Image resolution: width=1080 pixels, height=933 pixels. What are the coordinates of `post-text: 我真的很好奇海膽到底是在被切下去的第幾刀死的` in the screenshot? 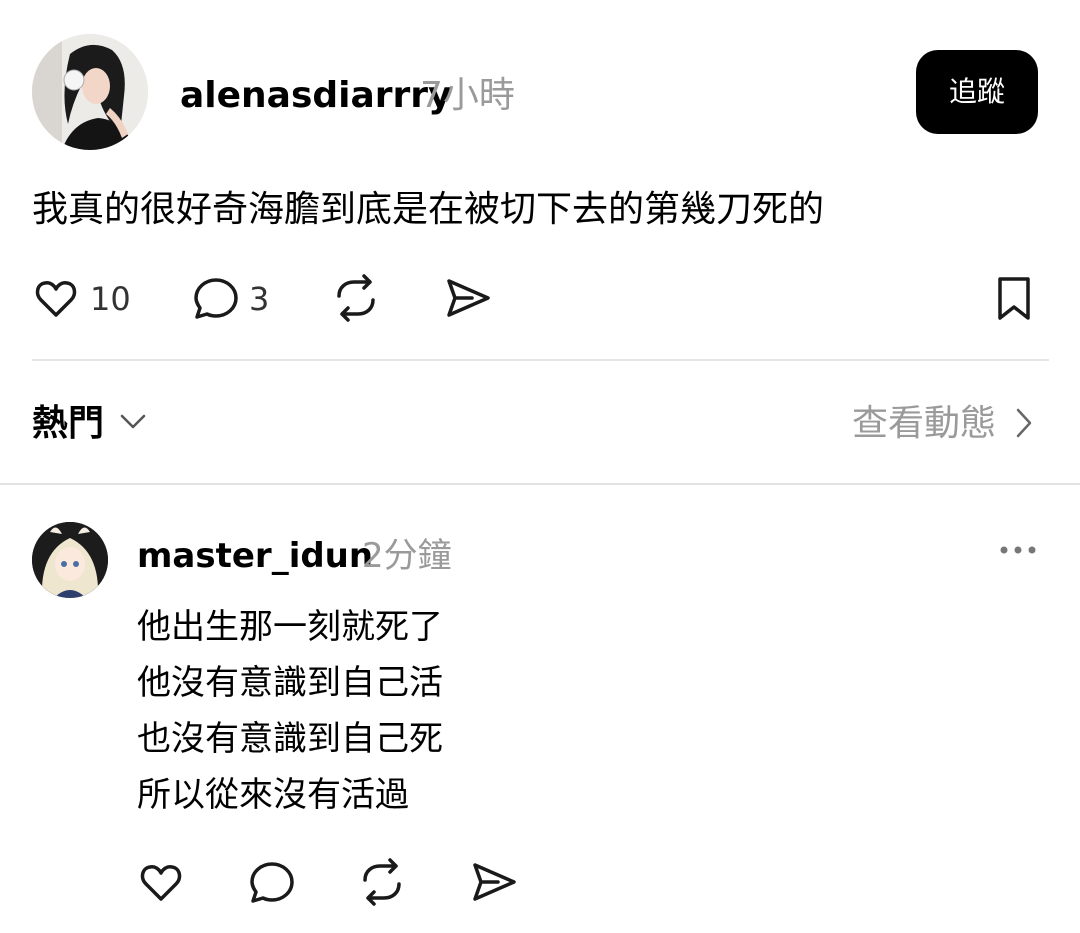 It's located at (428, 209).